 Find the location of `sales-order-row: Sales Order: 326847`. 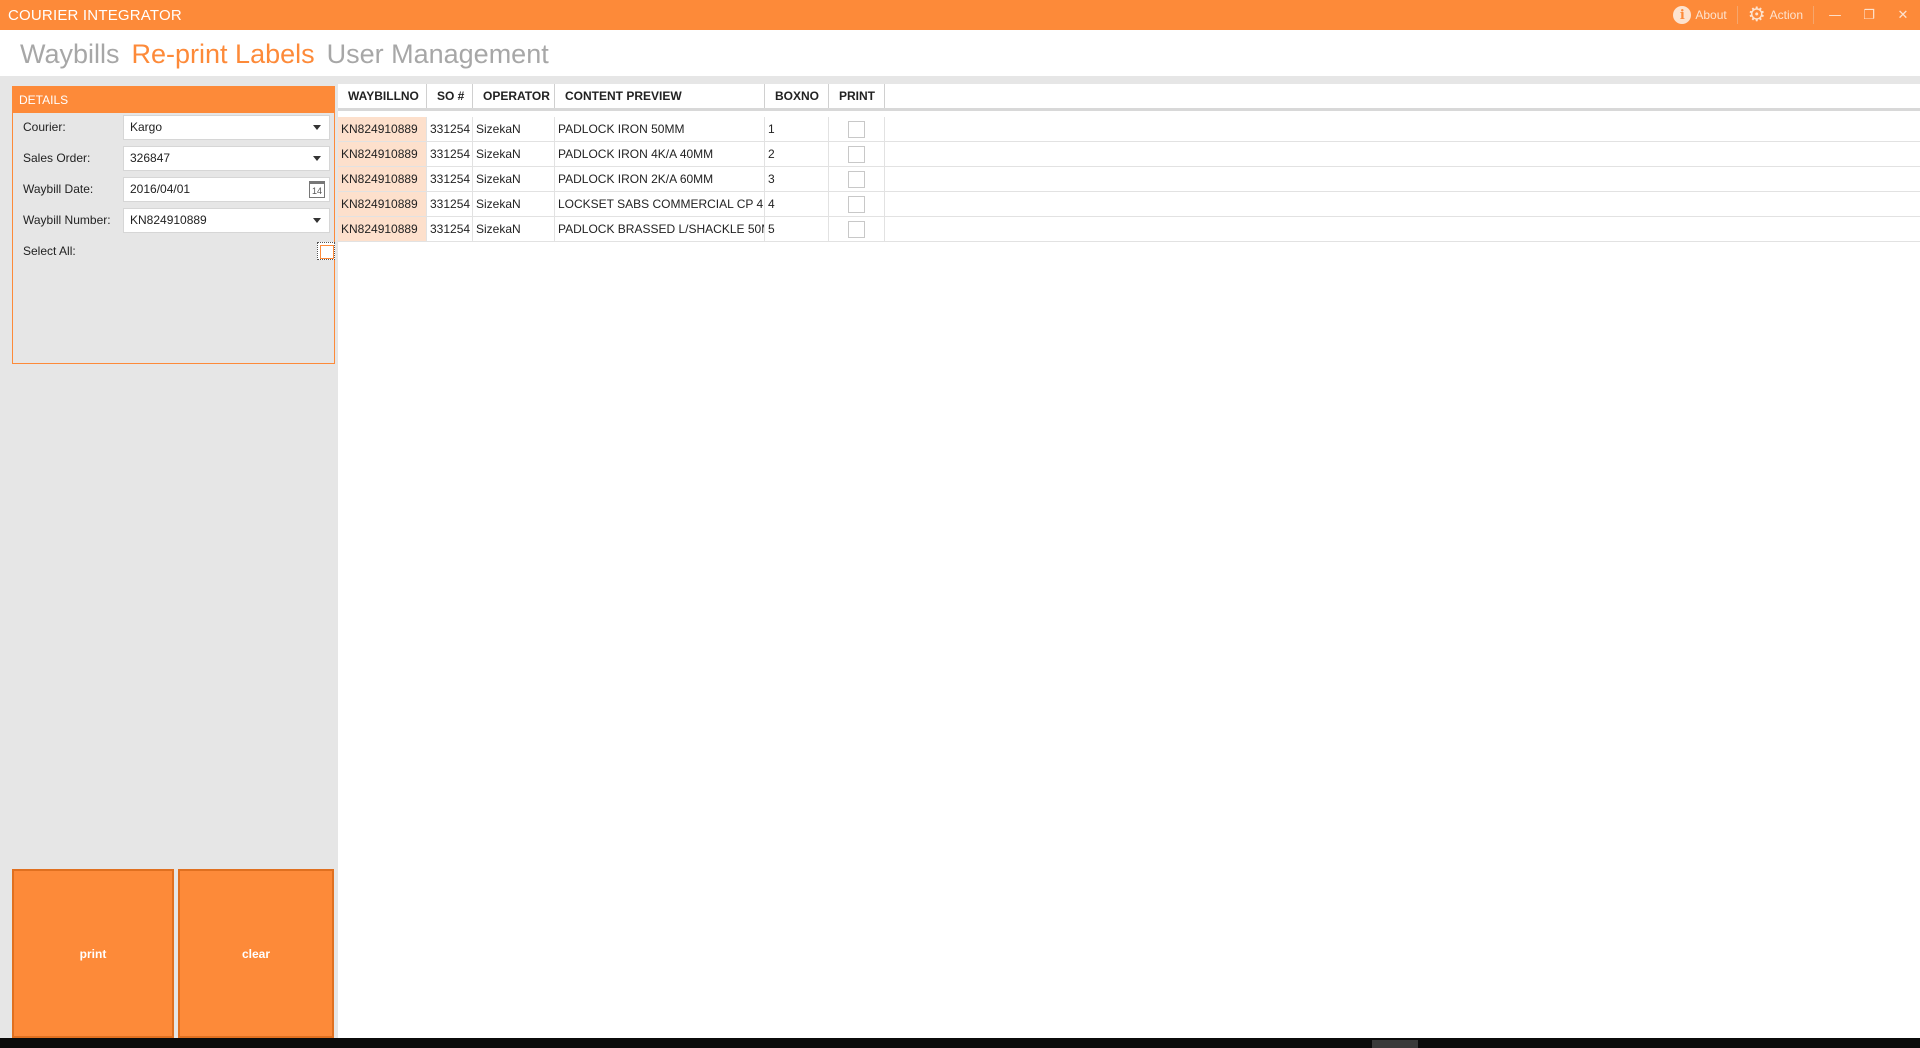

sales-order-row: Sales Order: 326847 is located at coordinates (173, 158).